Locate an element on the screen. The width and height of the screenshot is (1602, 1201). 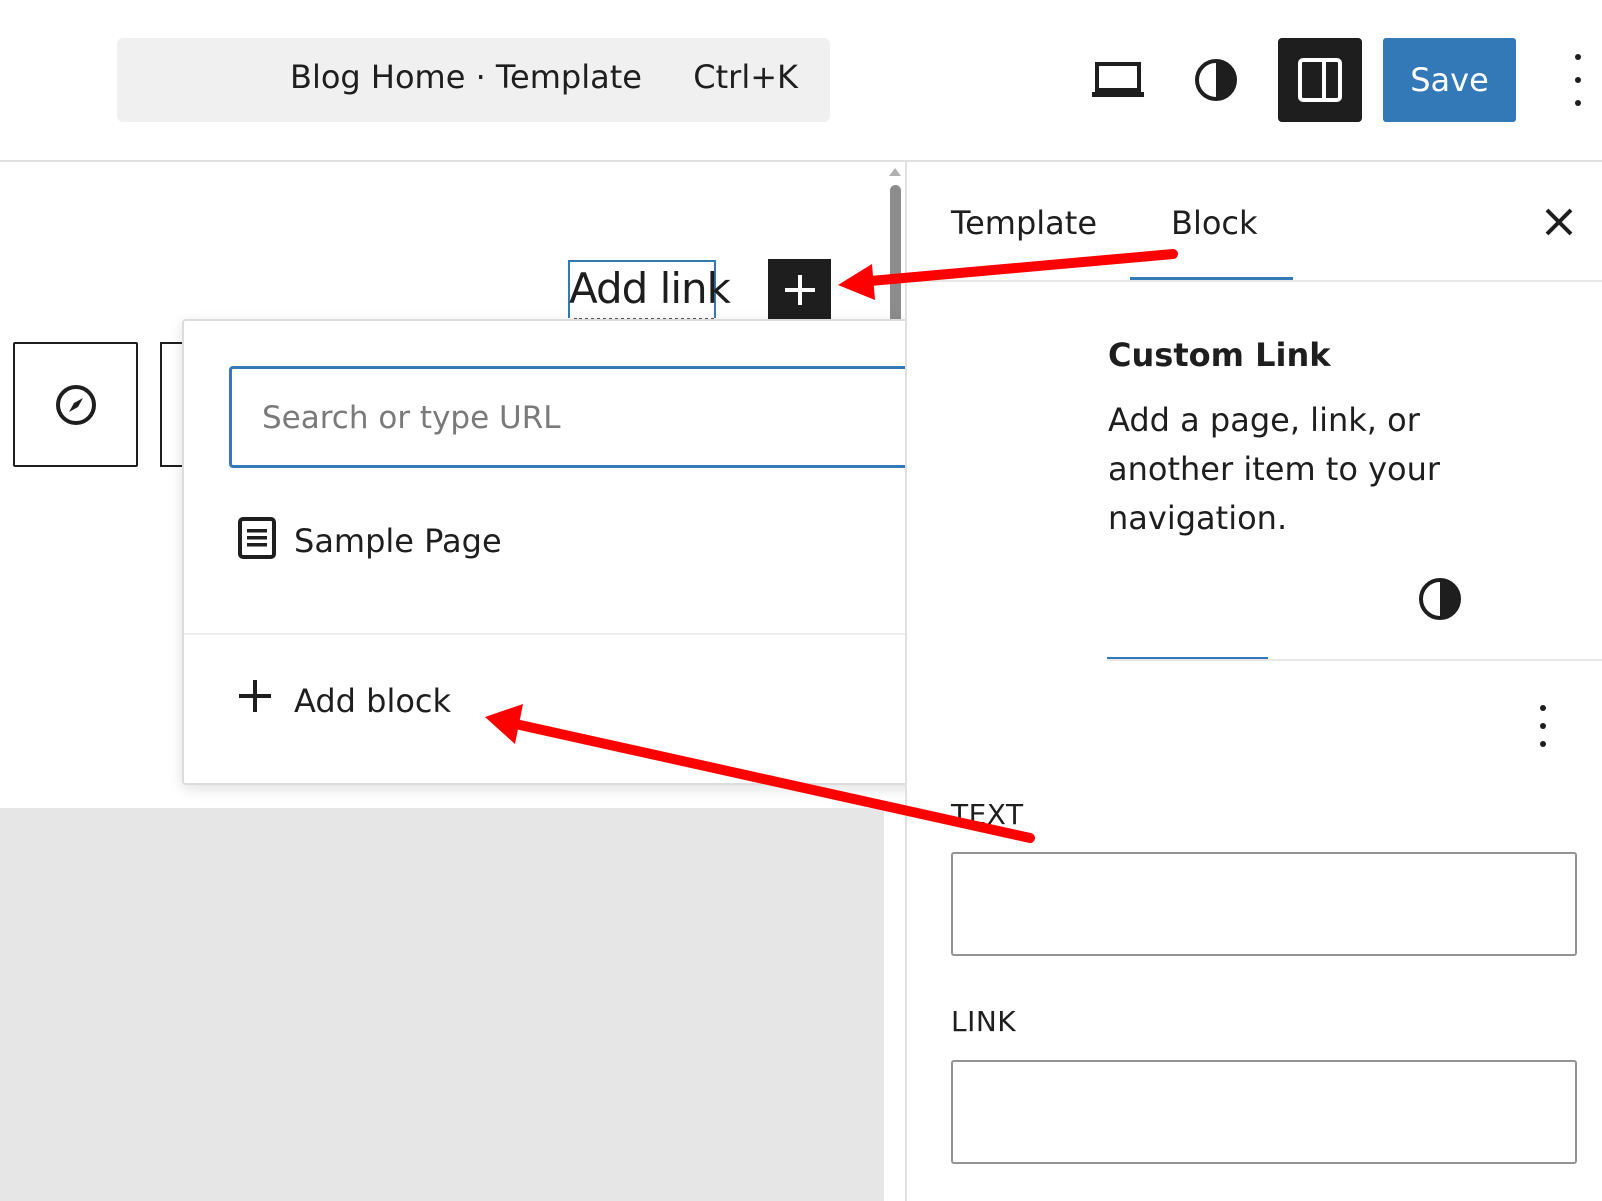
device-preview-button is located at coordinates (1118, 80).